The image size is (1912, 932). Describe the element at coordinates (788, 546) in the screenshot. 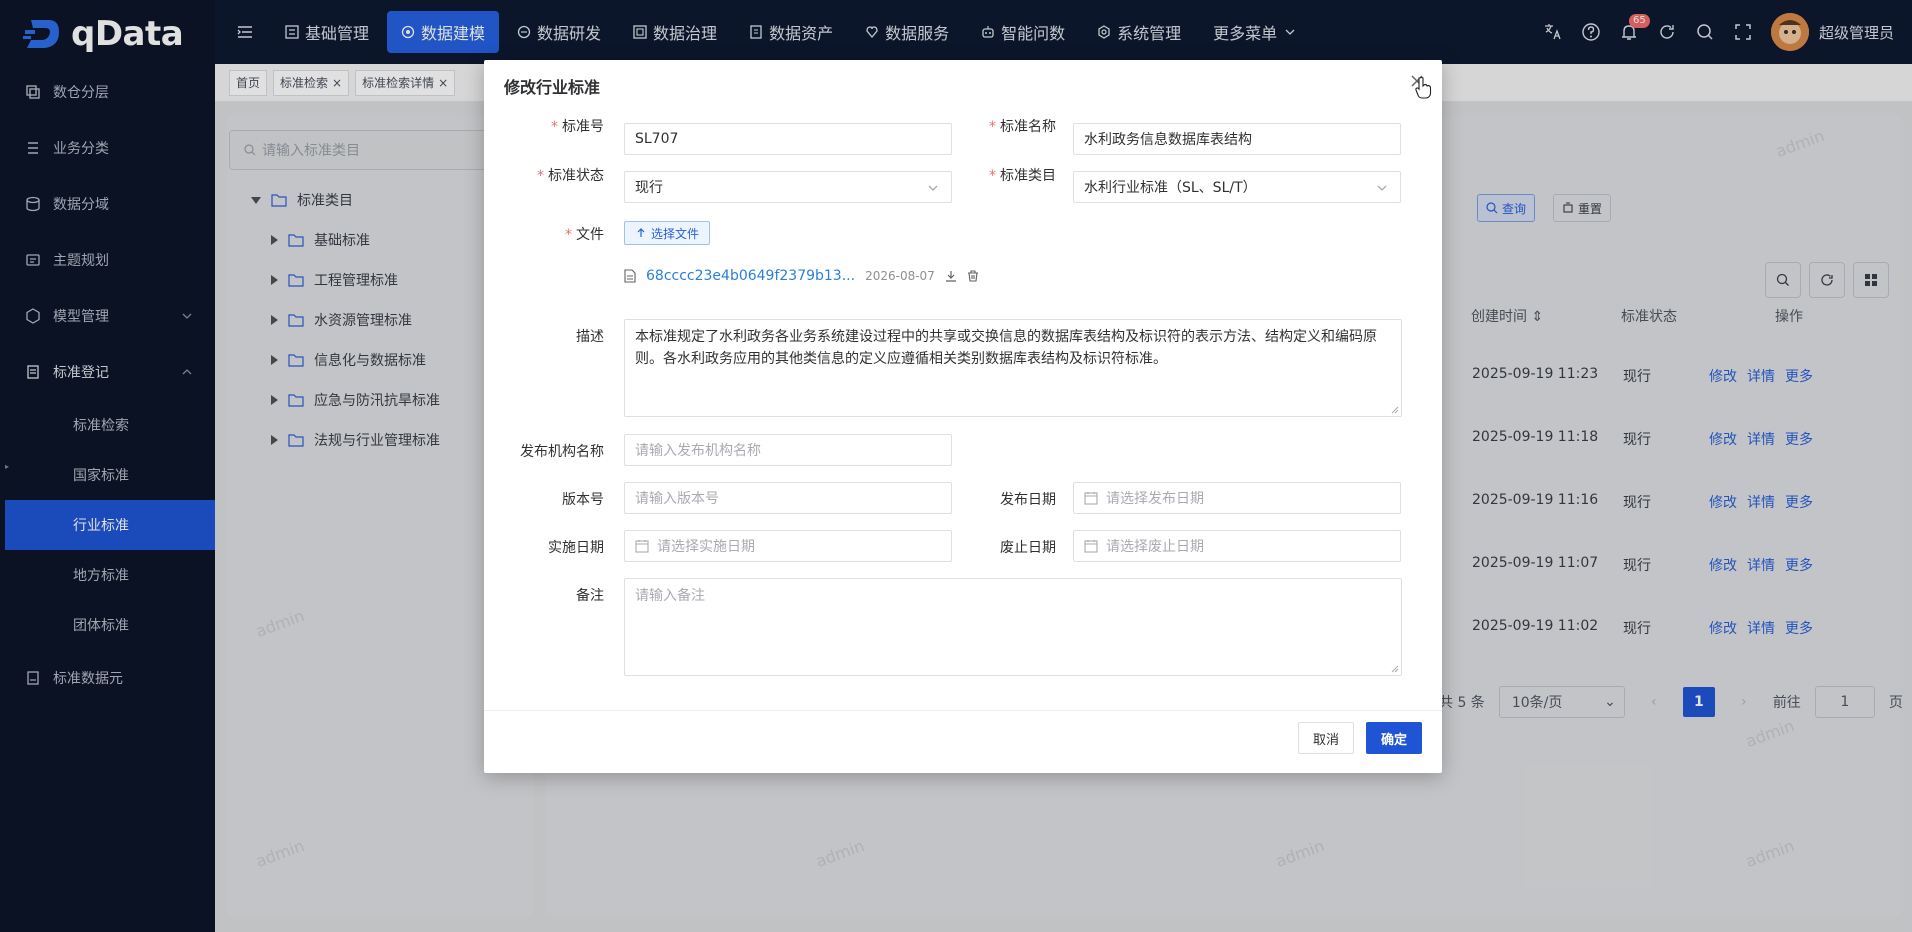

I see `effective-date-picker: 请选择实施日期` at that location.